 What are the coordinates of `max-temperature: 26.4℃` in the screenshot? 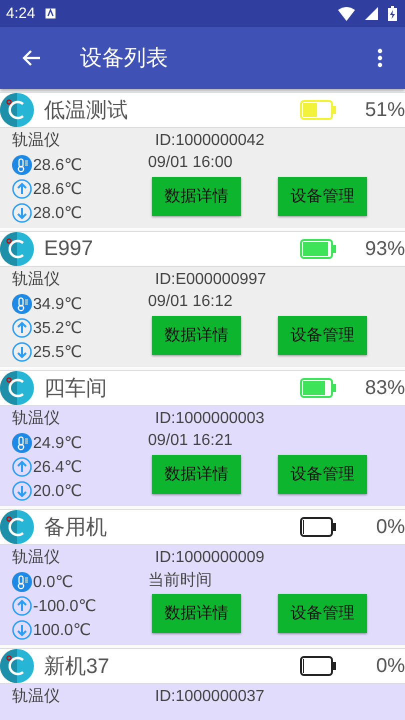 It's located at (57, 467).